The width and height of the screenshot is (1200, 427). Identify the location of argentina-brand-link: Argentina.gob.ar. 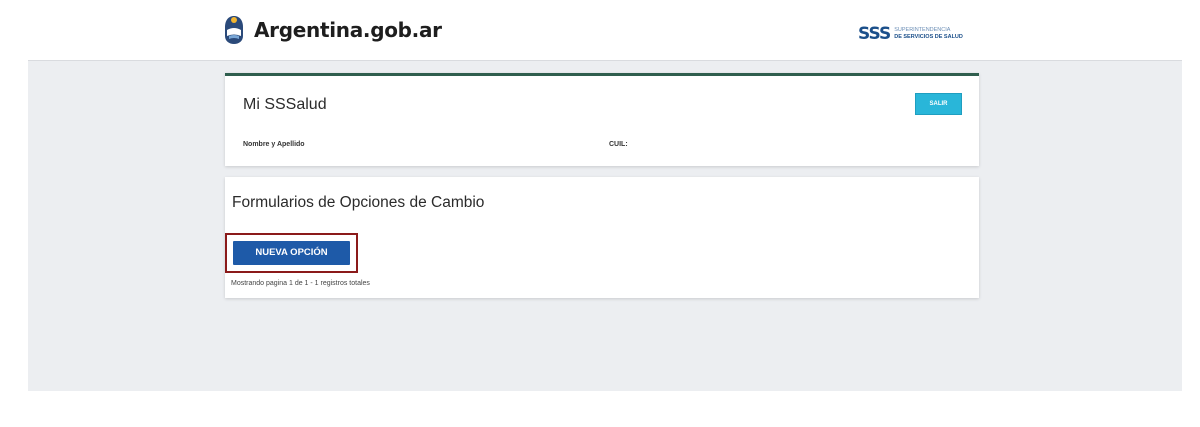
(332, 30).